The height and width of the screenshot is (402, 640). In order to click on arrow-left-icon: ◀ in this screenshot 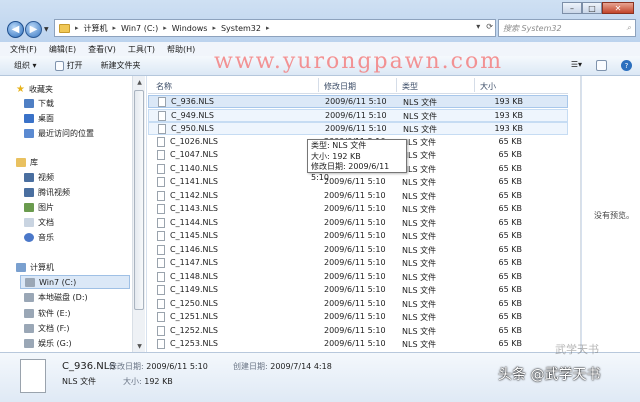, I will do `click(15, 29)`.